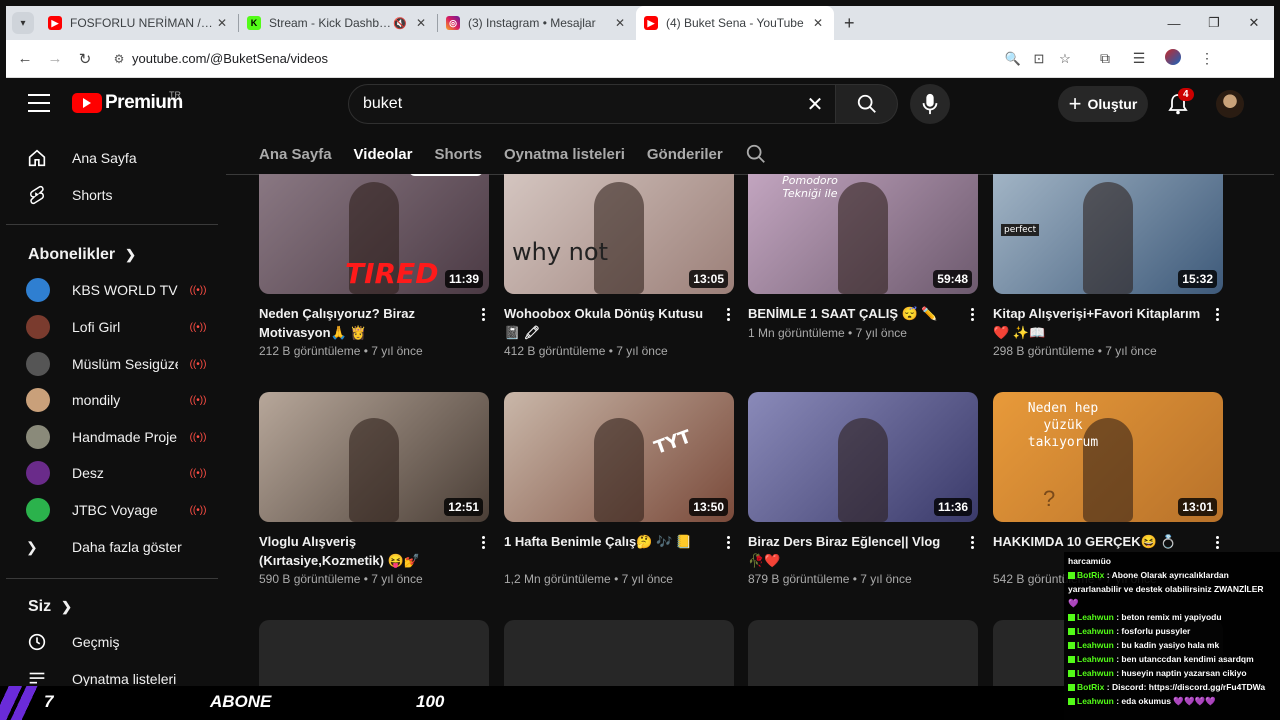 Image resolution: width=1280 pixels, height=720 pixels. What do you see at coordinates (566, 58) in the screenshot?
I see `url-text: youtube.com/@BuketSena/videos` at bounding box center [566, 58].